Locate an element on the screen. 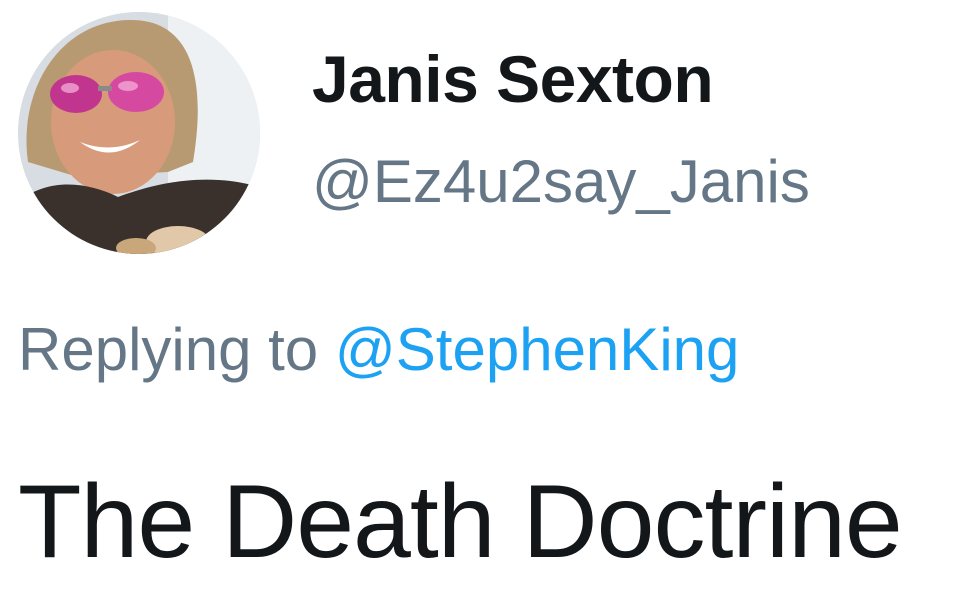 The height and width of the screenshot is (610, 980). replying-to-line: Replying to @StephenKing is located at coordinates (378, 350).